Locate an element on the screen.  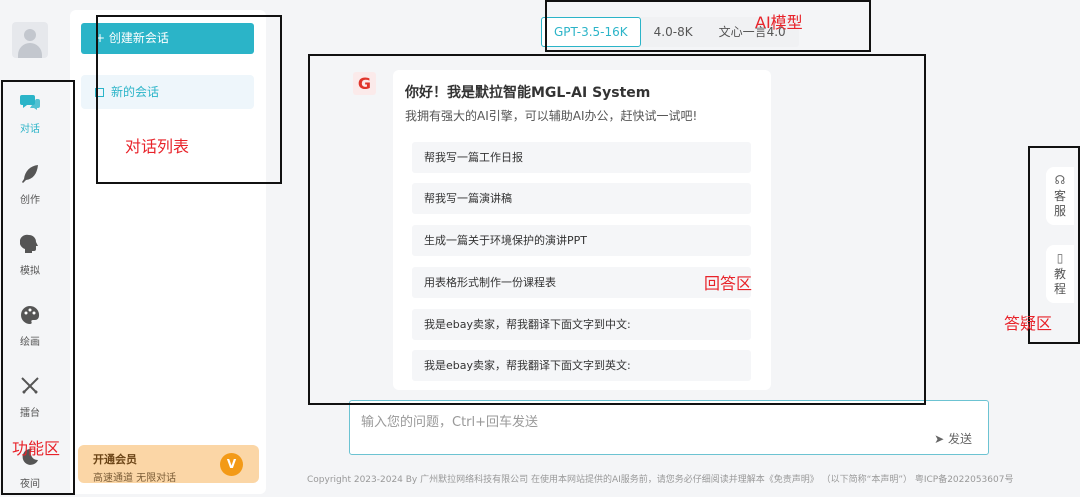
annotation-box-function is located at coordinates (38, 287).